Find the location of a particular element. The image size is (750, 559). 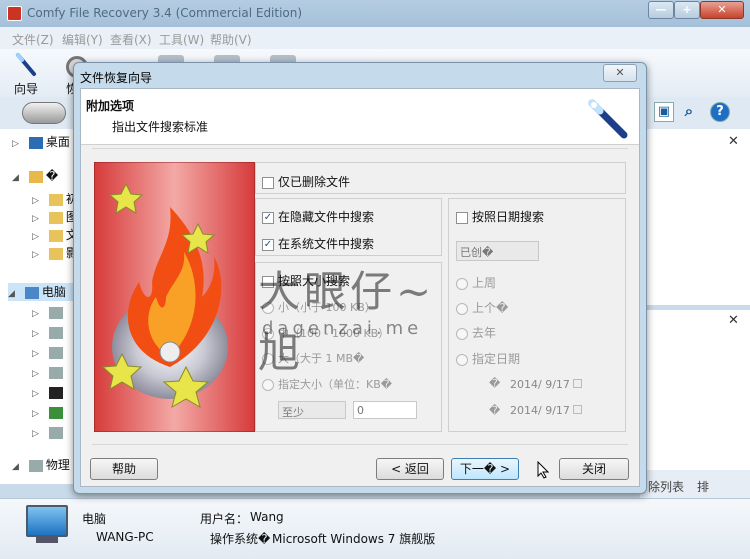

tree-item-user: ◢ � is located at coordinates (35, 178).